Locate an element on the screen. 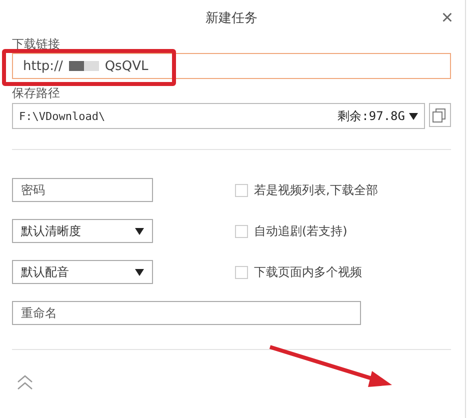 This screenshot has height=418, width=474. field-label: 下载链接 is located at coordinates (36, 44).